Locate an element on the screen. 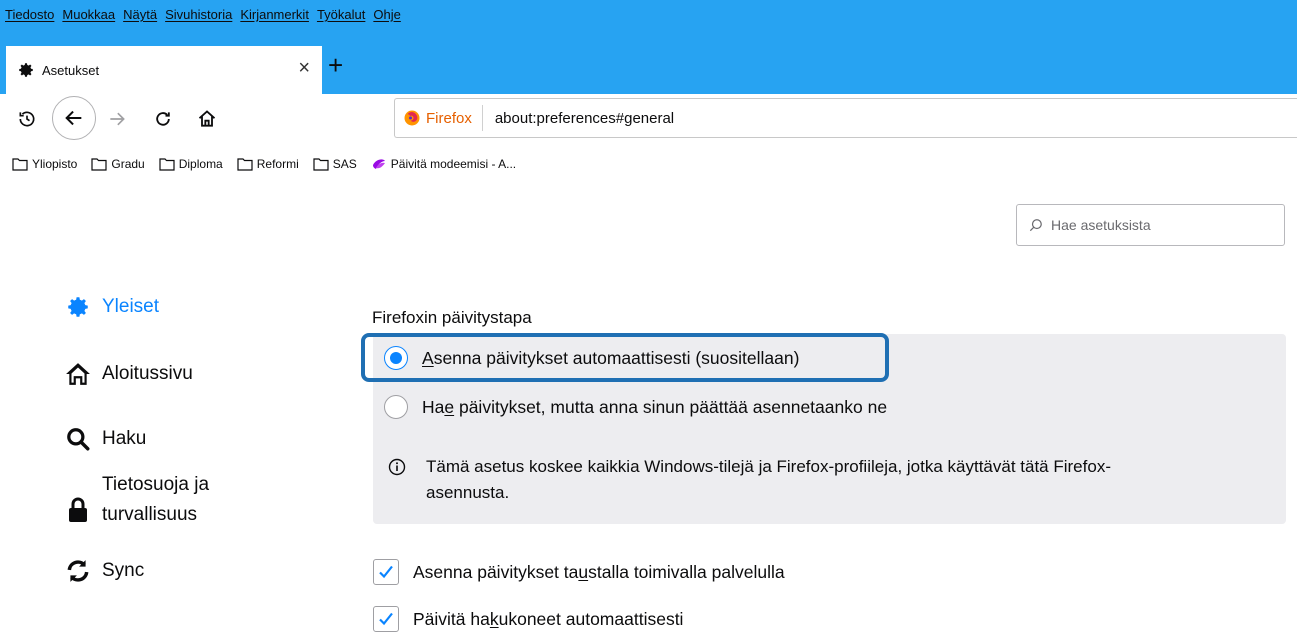 The height and width of the screenshot is (642, 1297). sidebar-item-privacy: Tietosuoja ja turvallisuus is located at coordinates (136, 500).